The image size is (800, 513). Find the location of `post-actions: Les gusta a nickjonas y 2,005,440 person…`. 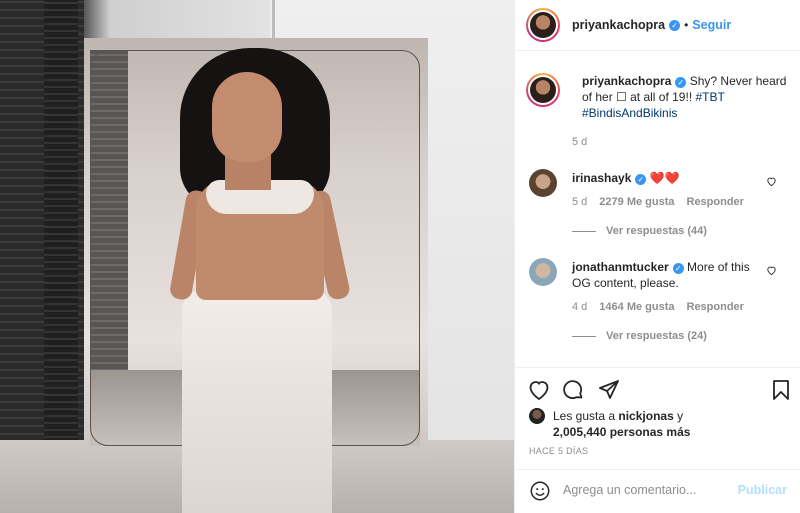

post-actions: Les gusta a nickjonas y 2,005,440 person… is located at coordinates (657, 440).